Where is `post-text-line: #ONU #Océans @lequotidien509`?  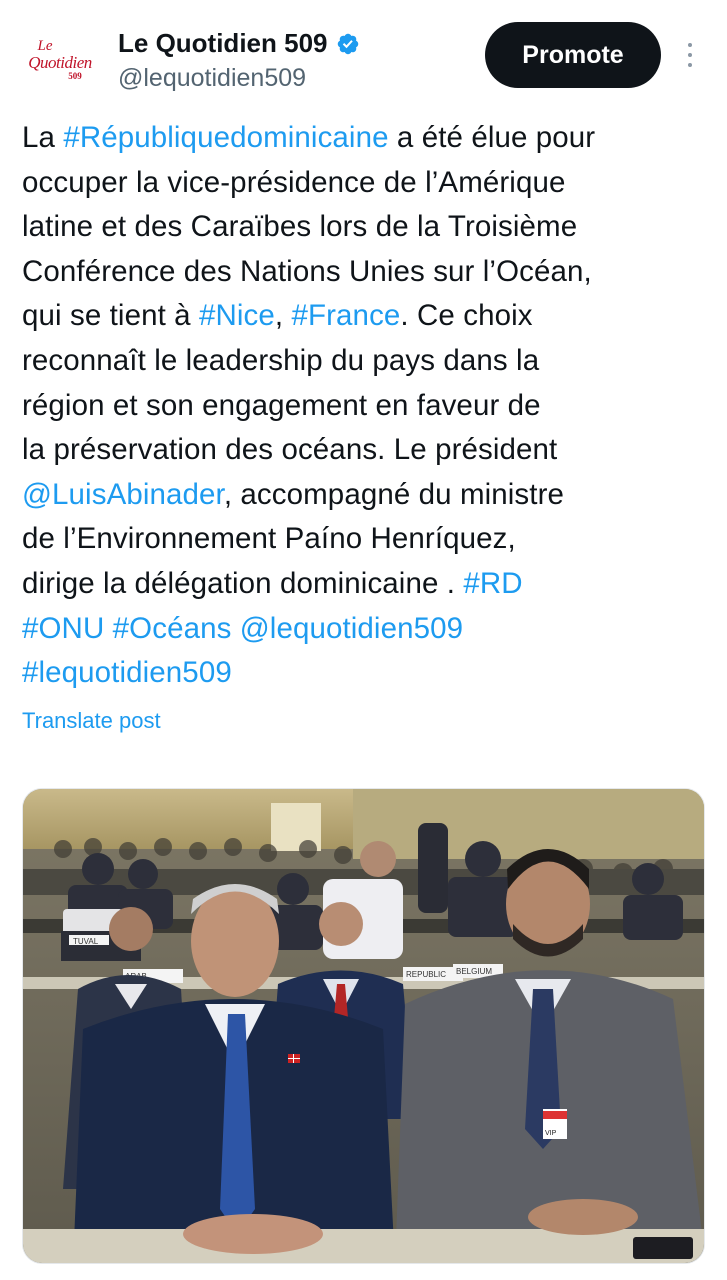 post-text-line: #ONU #Océans @lequotidien509 is located at coordinates (367, 629).